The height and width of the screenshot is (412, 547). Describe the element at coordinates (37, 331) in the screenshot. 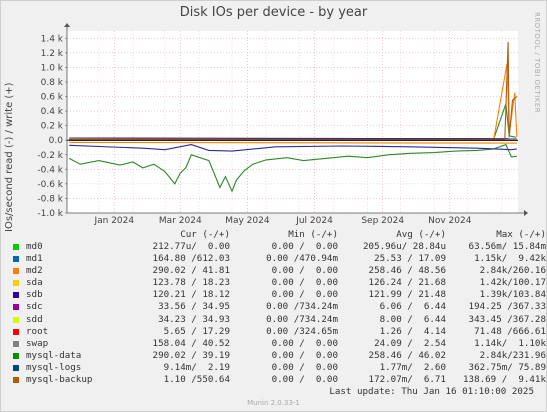

I see `legend-name: root` at that location.